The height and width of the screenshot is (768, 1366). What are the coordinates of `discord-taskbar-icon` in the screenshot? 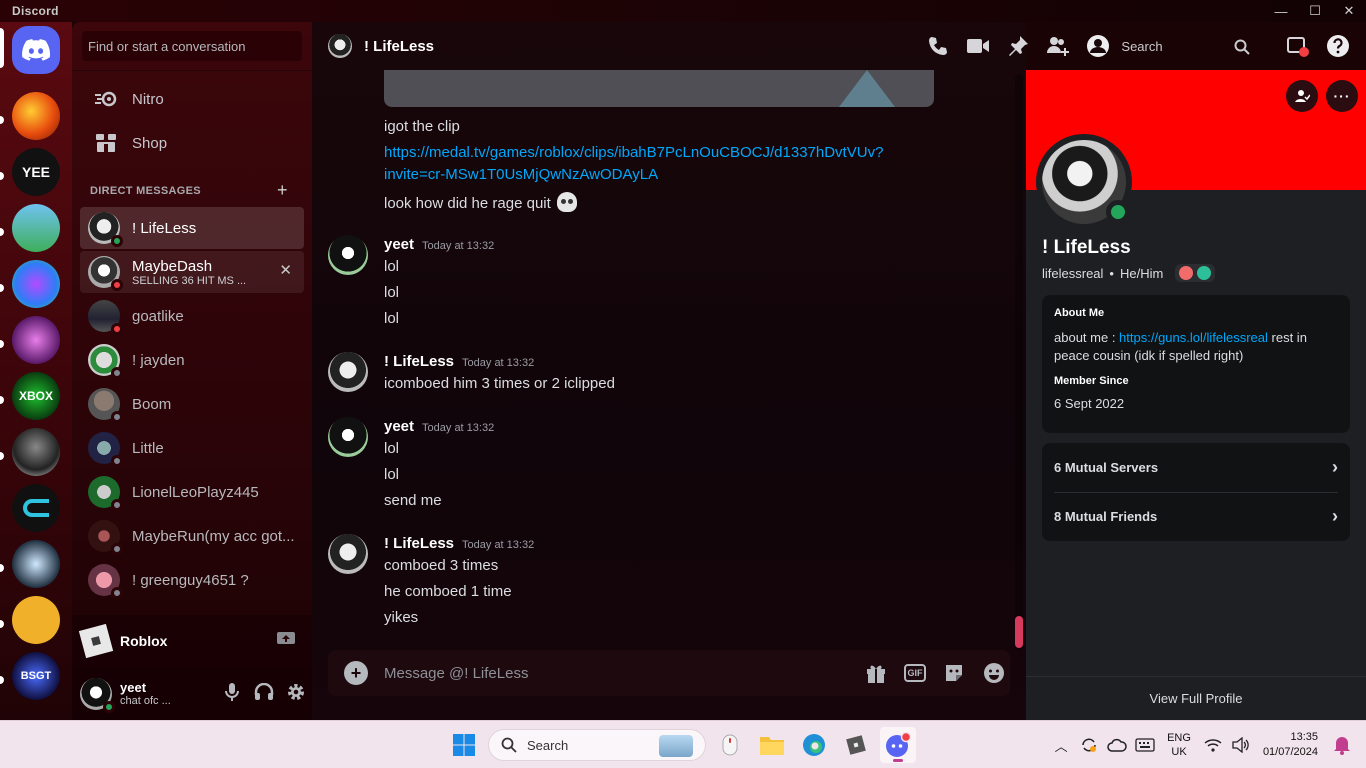 It's located at (898, 745).